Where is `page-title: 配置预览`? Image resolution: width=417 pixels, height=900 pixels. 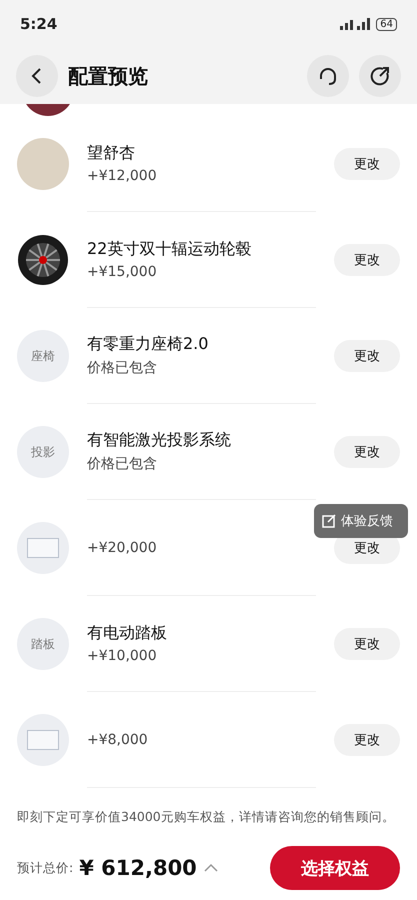
page-title: 配置预览 is located at coordinates (108, 76).